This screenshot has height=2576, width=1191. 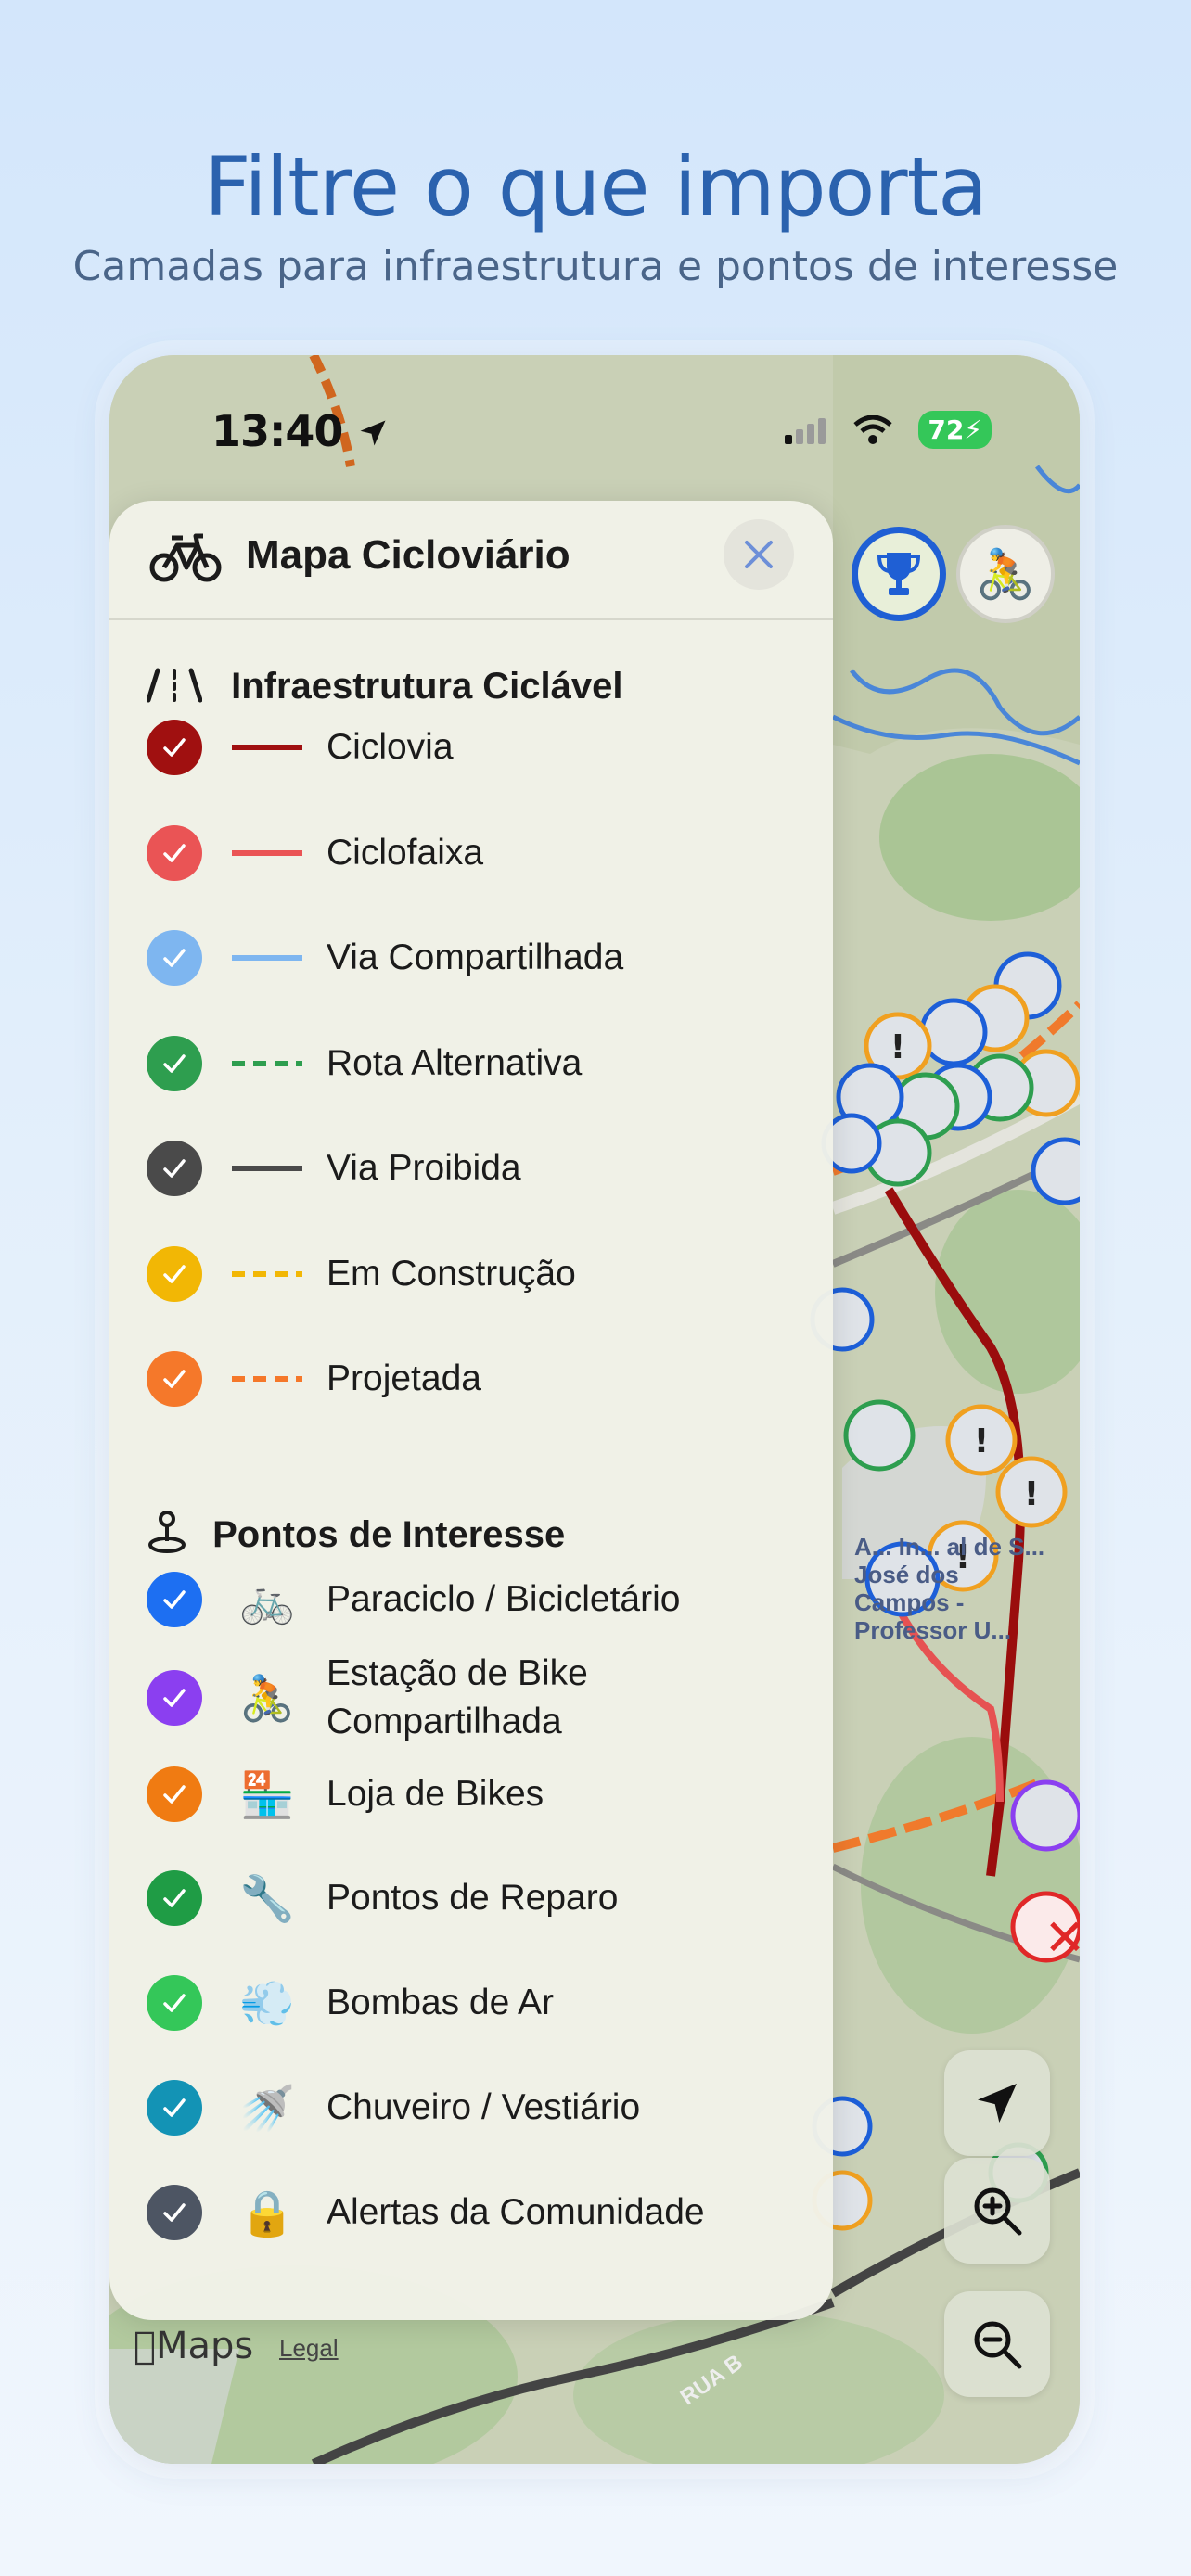 What do you see at coordinates (267, 1899) in the screenshot?
I see `poi-icon: 🔧` at bounding box center [267, 1899].